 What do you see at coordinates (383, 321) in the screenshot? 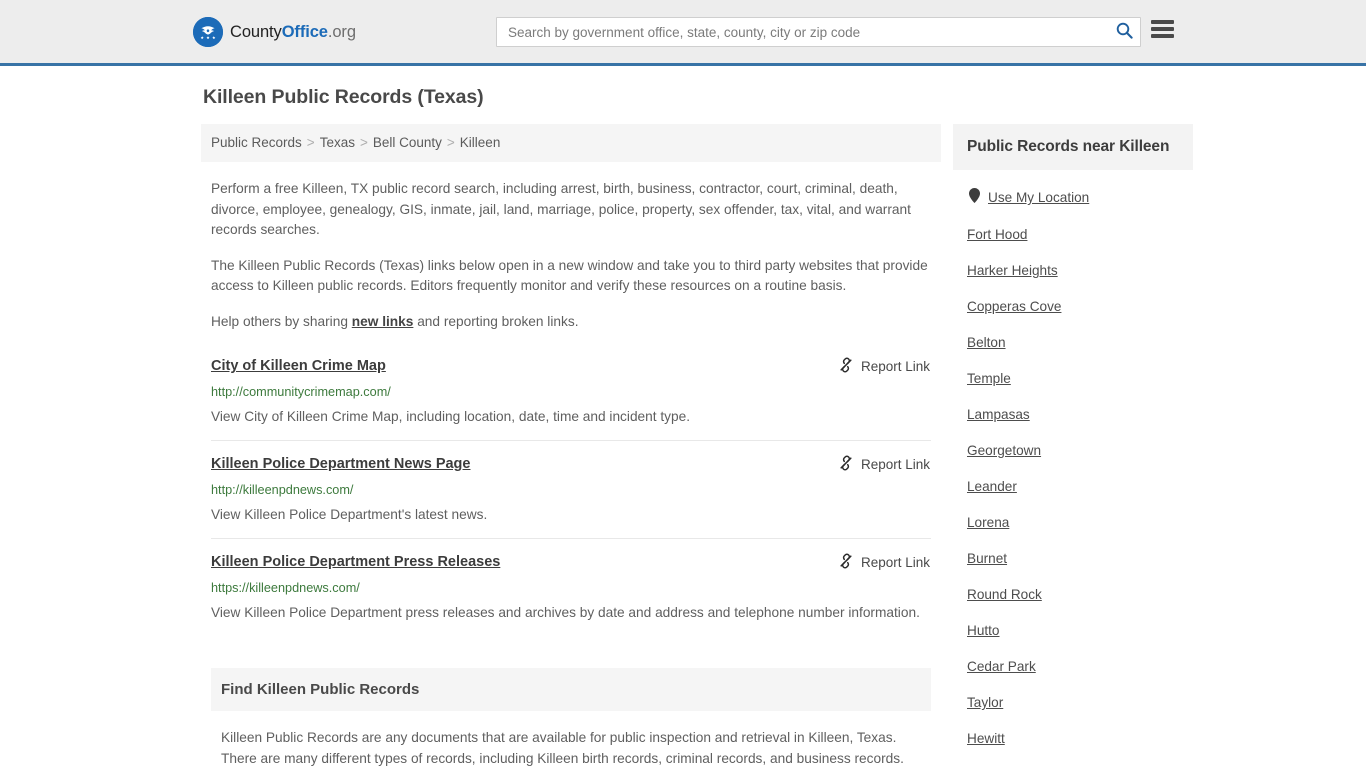
I see `new-links-link: new links` at bounding box center [383, 321].